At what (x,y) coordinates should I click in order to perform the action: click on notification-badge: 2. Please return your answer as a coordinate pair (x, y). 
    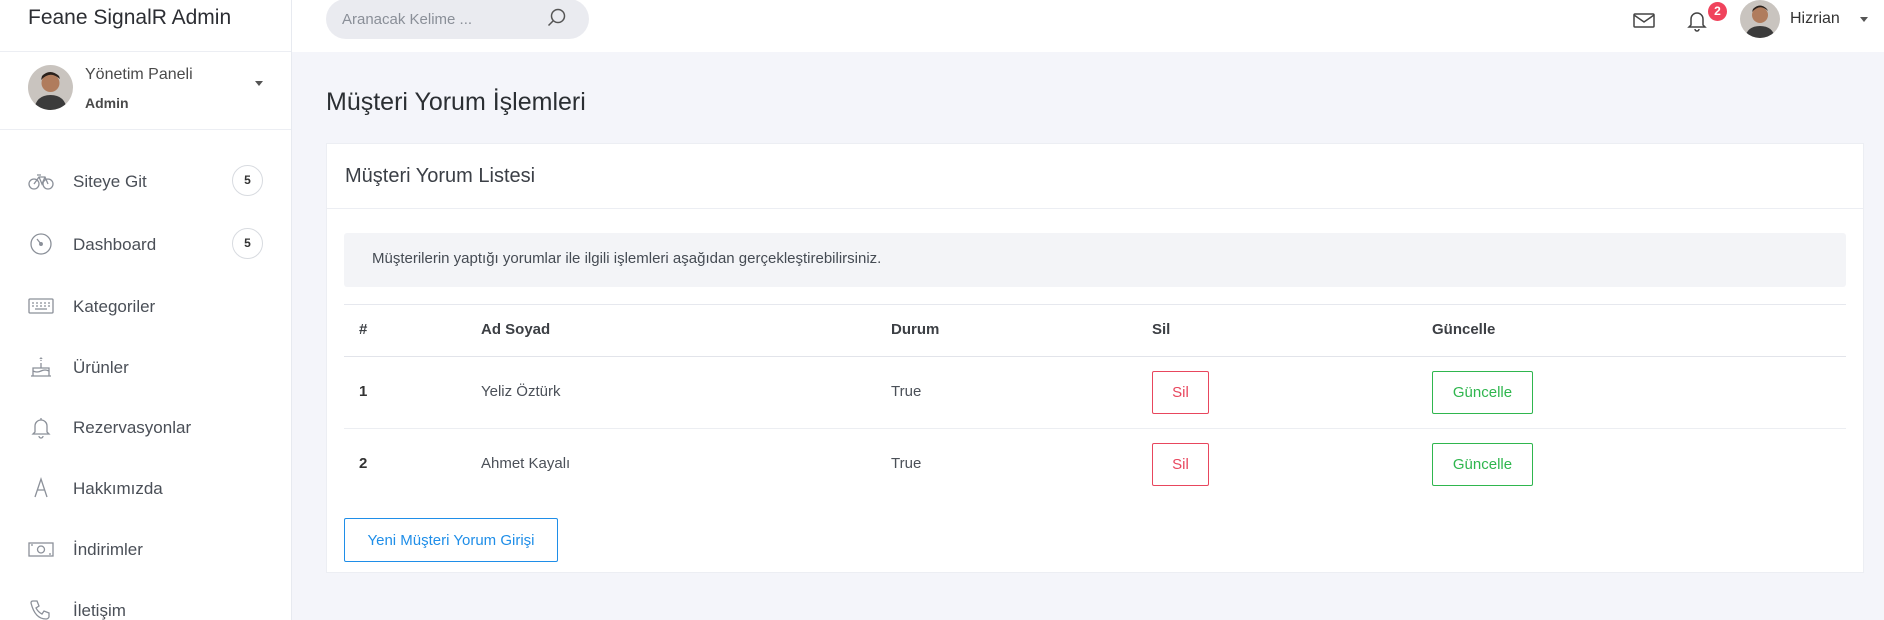
    Looking at the image, I should click on (1717, 11).